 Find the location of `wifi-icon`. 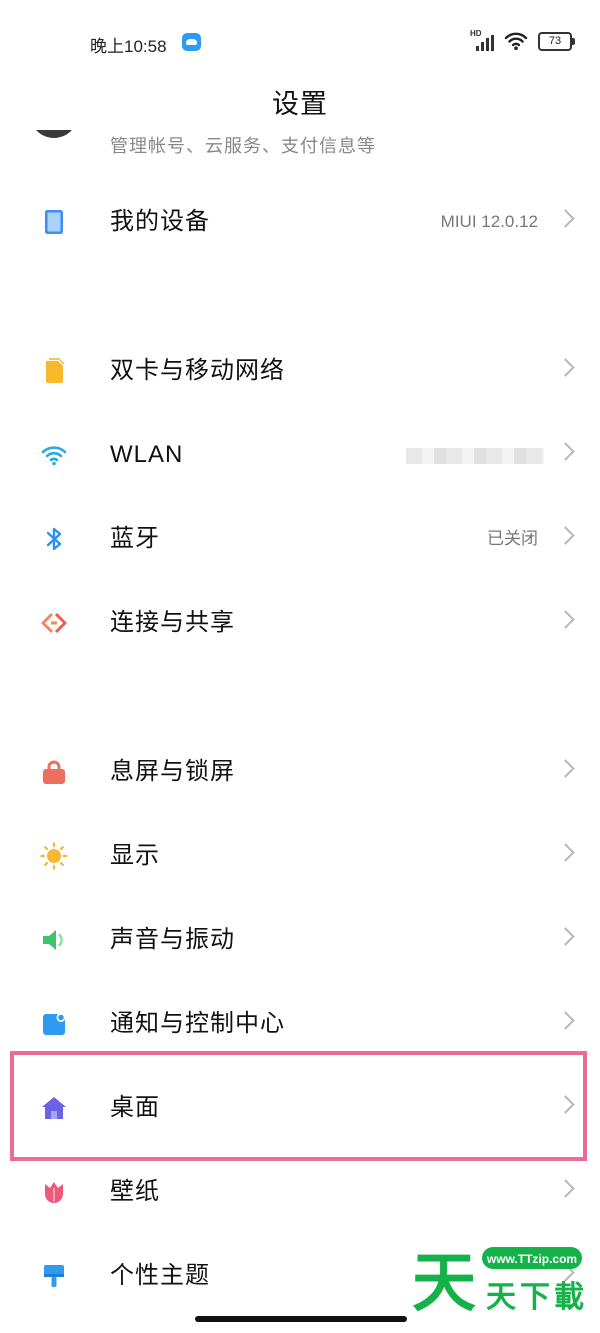

wifi-icon is located at coordinates (54, 456).